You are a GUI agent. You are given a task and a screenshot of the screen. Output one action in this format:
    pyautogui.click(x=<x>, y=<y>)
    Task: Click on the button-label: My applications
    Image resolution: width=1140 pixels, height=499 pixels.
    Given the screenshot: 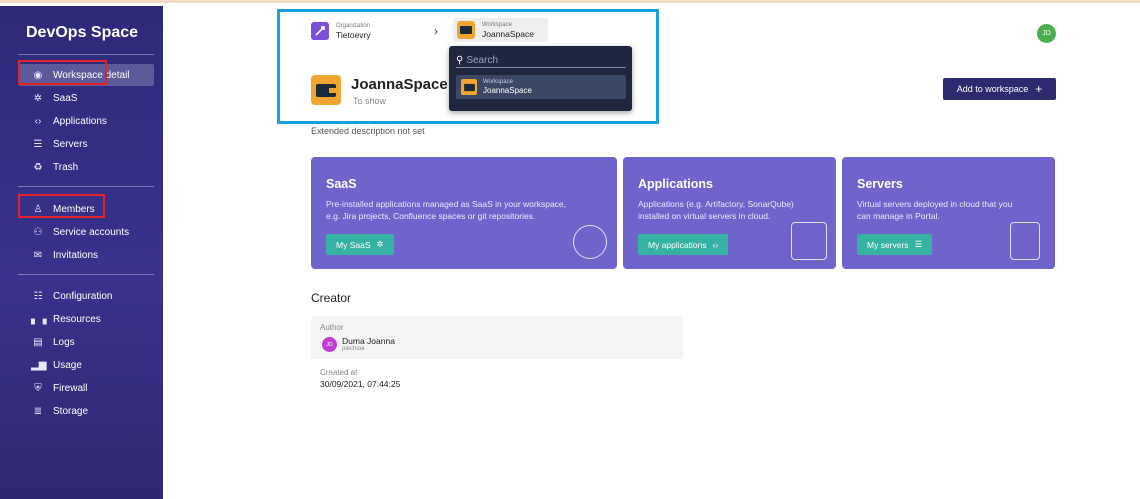 What is the action you would take?
    pyautogui.click(x=677, y=244)
    